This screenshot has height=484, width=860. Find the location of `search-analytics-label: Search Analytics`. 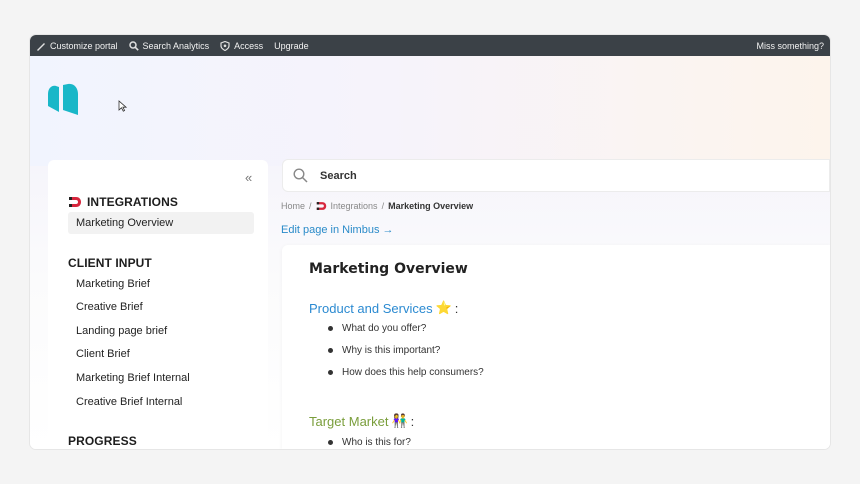

search-analytics-label: Search Analytics is located at coordinates (176, 45).